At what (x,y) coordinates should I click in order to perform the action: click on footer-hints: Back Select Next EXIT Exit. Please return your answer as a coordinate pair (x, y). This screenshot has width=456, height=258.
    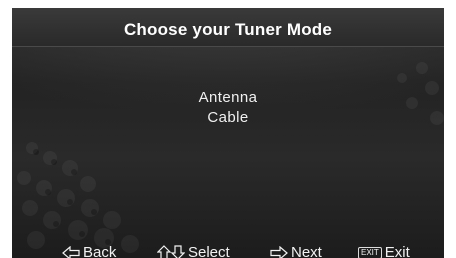
    Looking at the image, I should click on (228, 251).